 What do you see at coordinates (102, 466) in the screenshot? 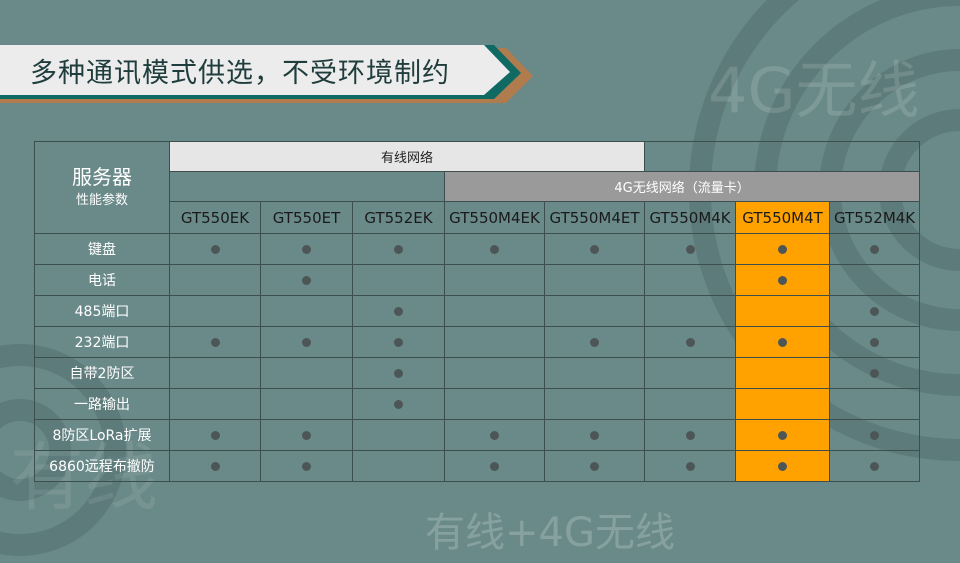
I see `feature-label: 6860远程布撤防` at bounding box center [102, 466].